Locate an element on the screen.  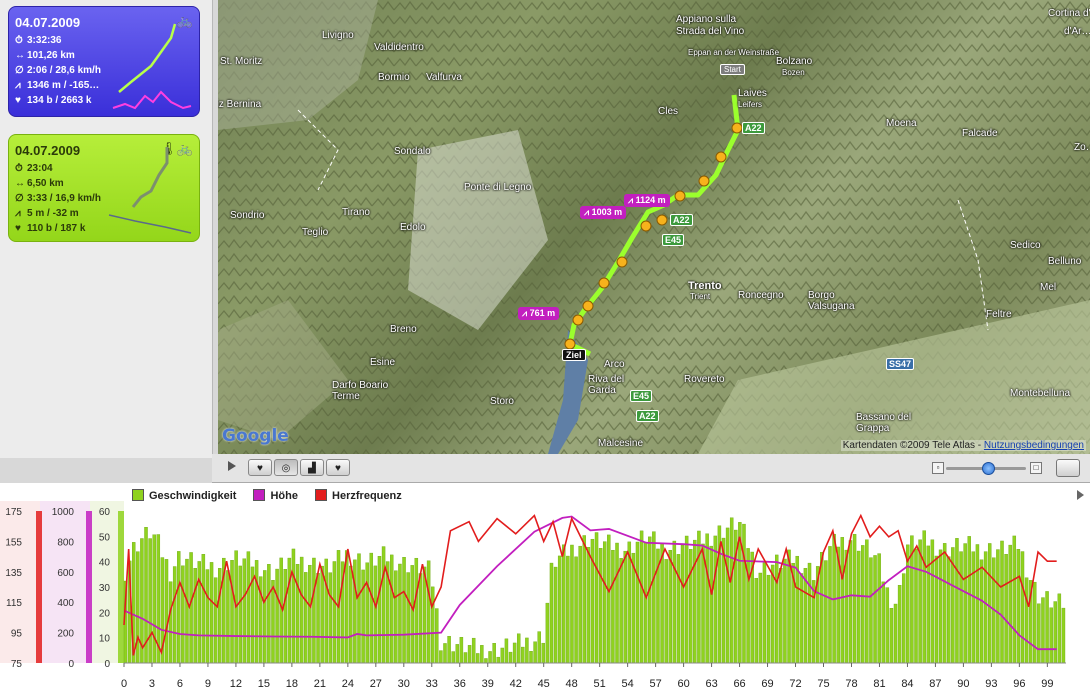
legend-elevation: Höhe is located at coordinates (275, 495).